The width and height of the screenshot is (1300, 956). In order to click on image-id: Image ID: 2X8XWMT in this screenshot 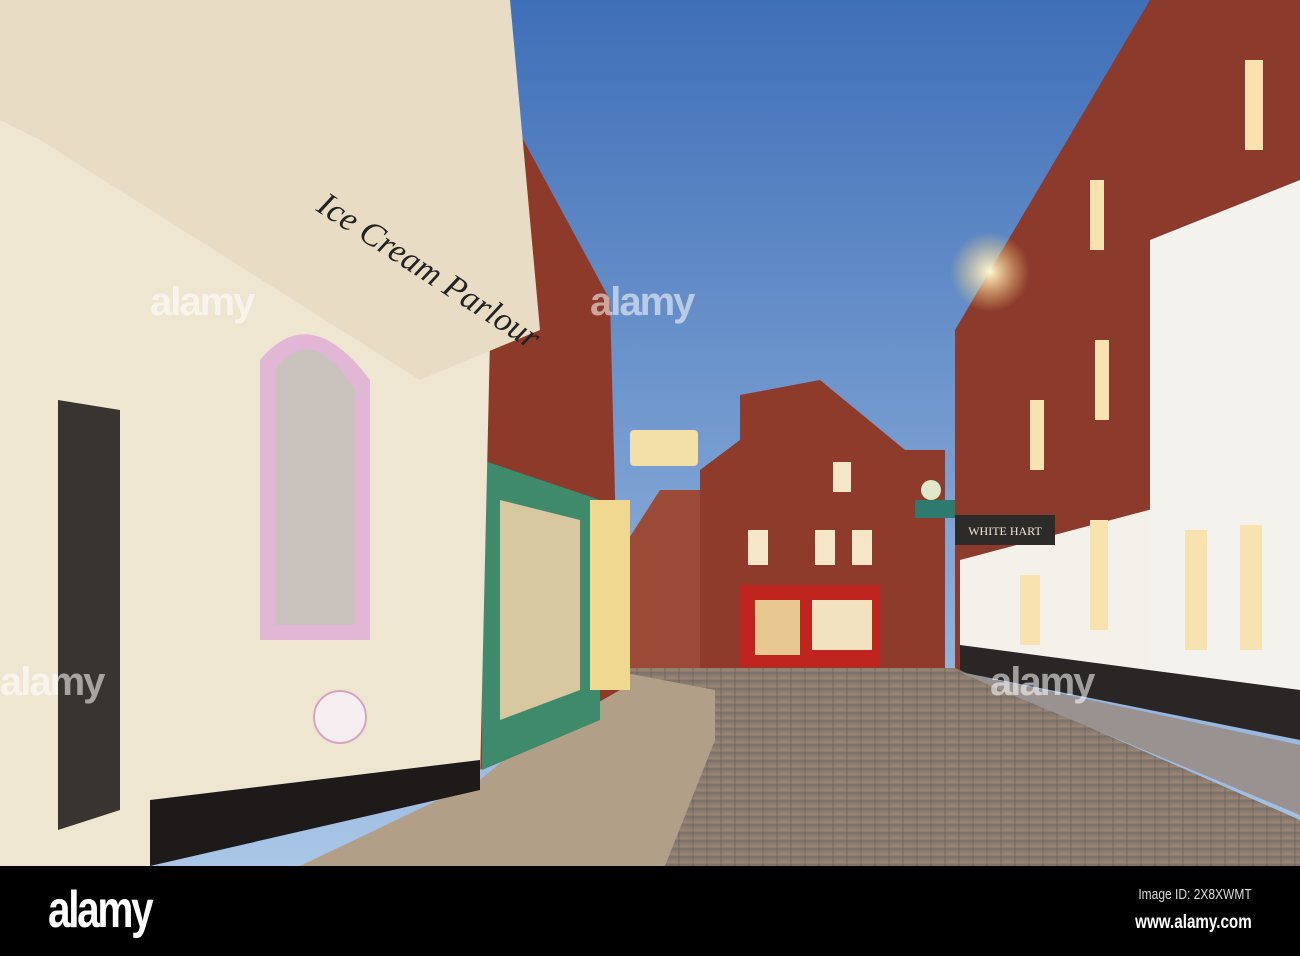, I will do `click(1195, 894)`.